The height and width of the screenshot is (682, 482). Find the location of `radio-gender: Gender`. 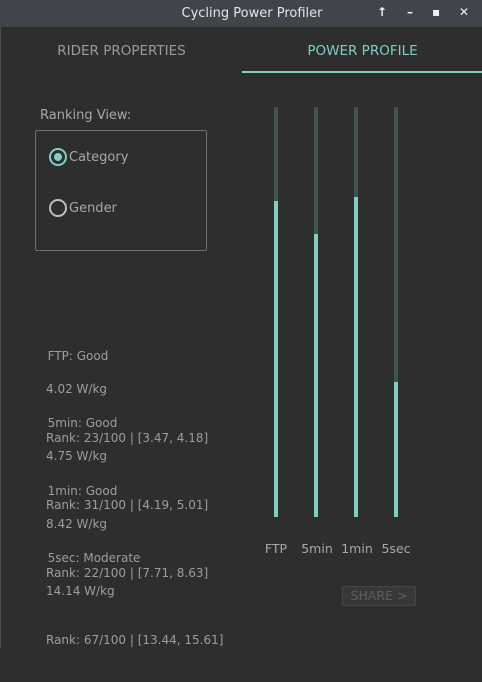

radio-gender: Gender is located at coordinates (83, 208).